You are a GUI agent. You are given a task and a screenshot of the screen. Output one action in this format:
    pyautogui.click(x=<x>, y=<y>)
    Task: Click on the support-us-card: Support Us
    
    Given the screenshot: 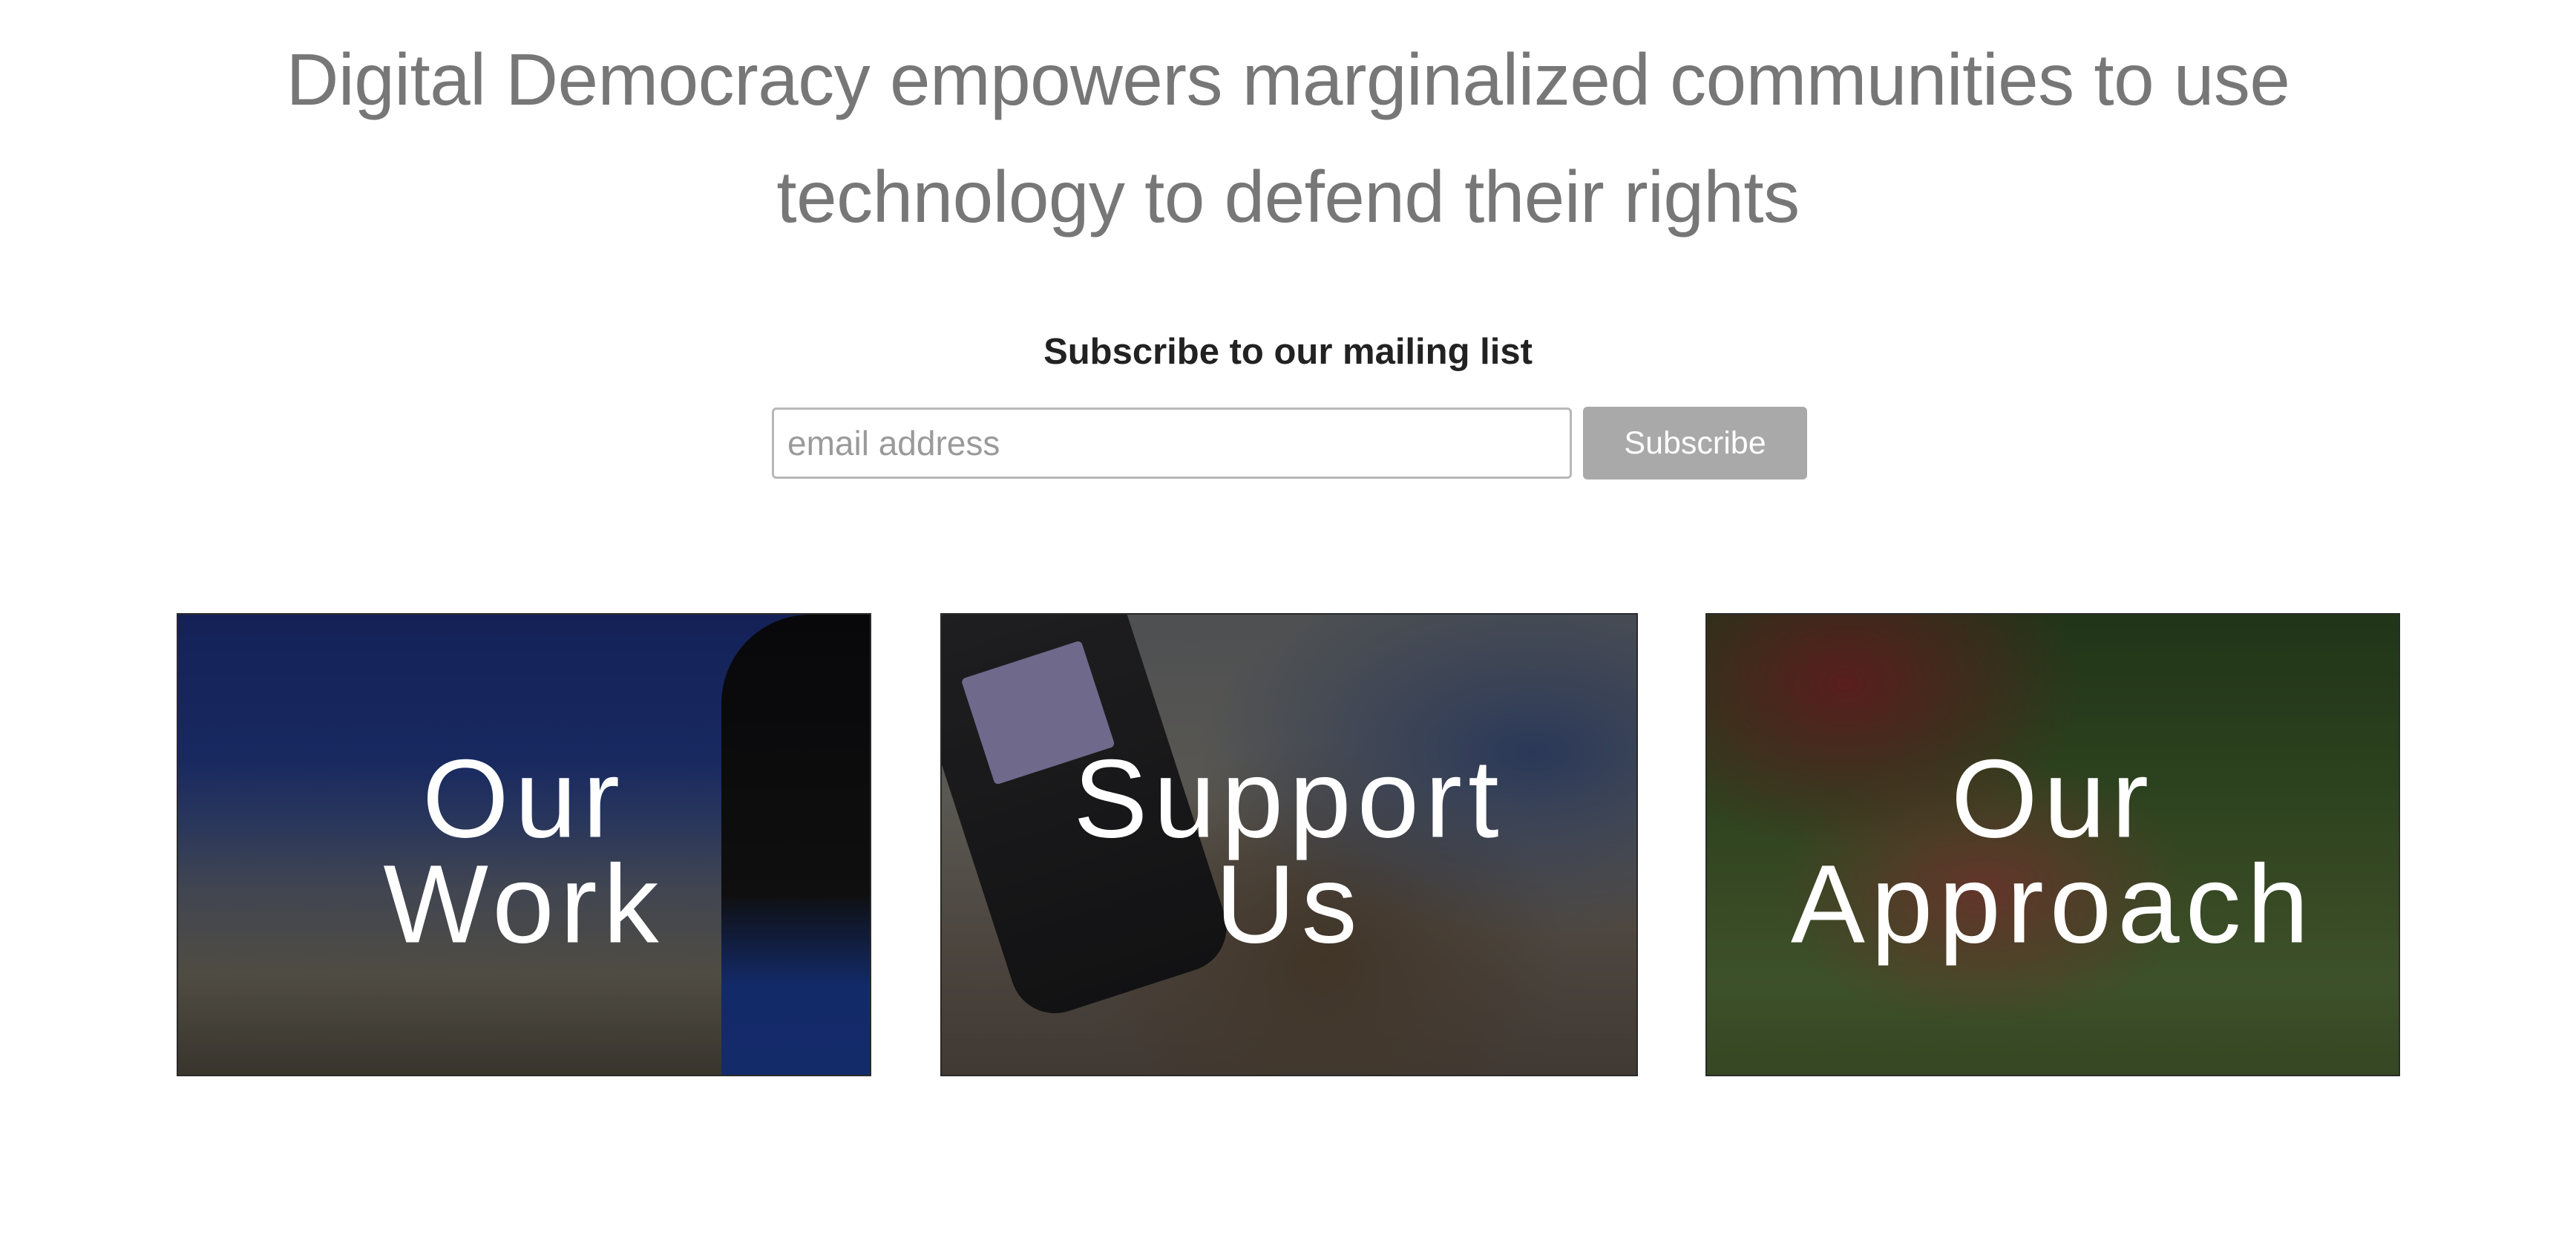 What is the action you would take?
    pyautogui.click(x=1289, y=845)
    